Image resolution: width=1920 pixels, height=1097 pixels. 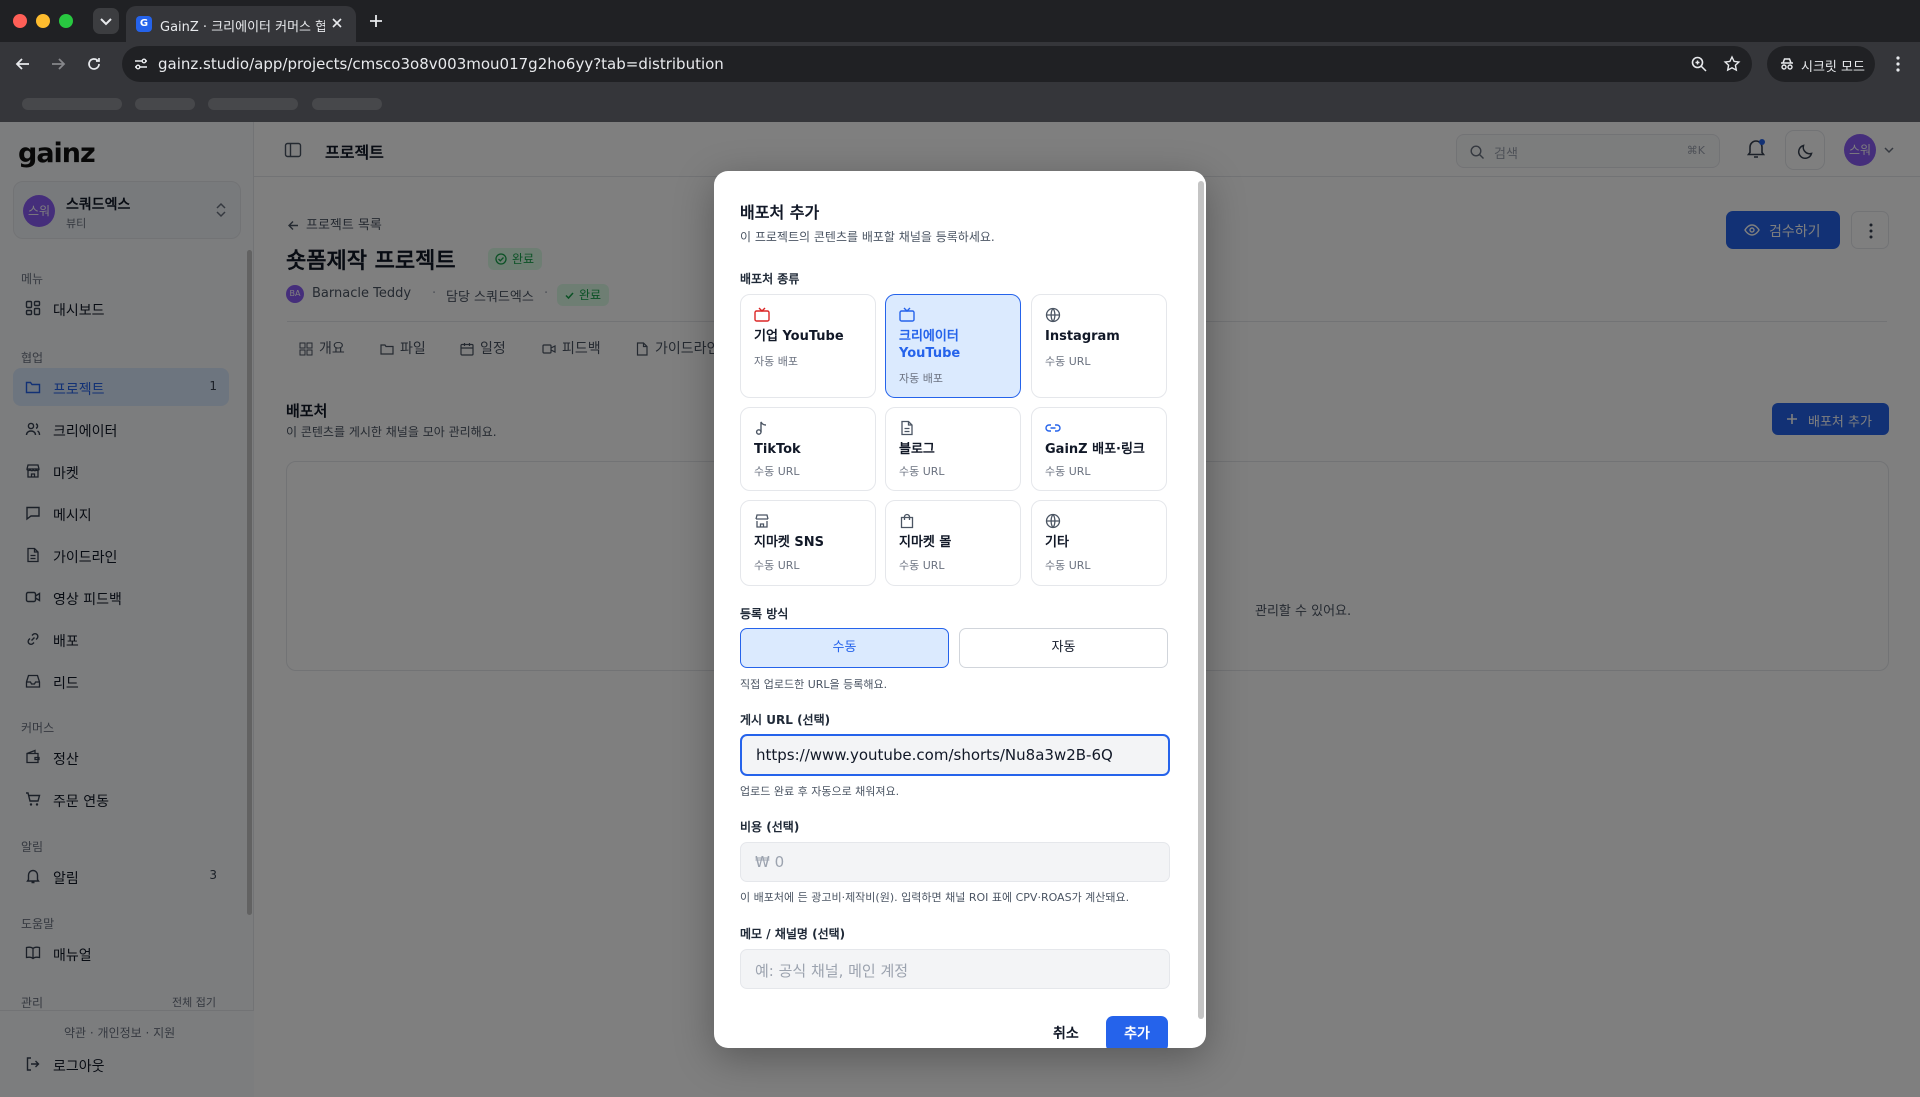 I want to click on cost-label: 비용 (선택), so click(x=770, y=827).